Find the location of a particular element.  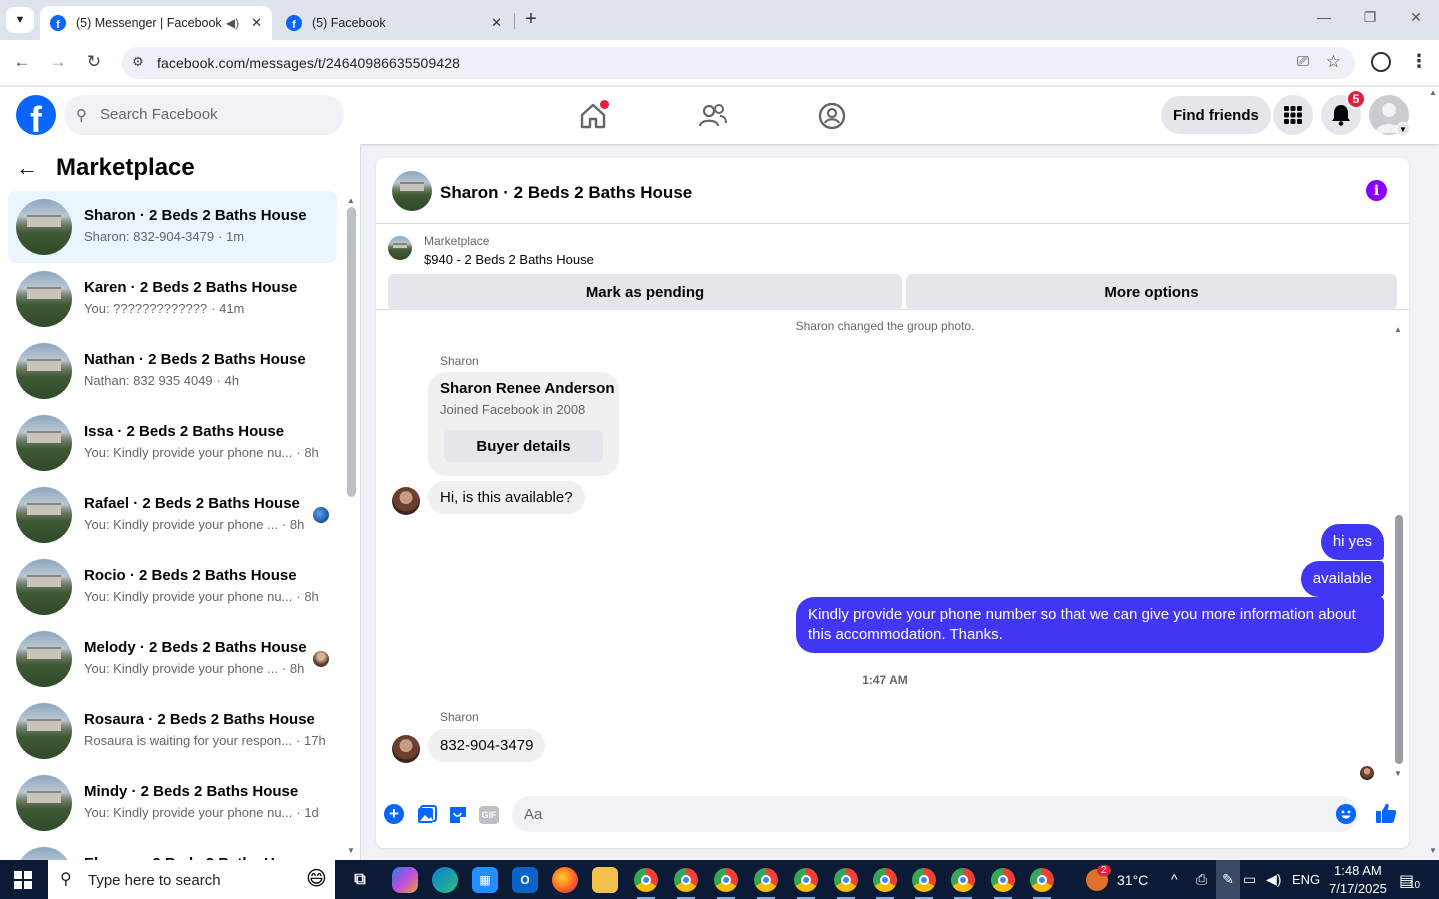

listing-title: $940 - 2 Beds 2 Baths House is located at coordinates (509, 259).